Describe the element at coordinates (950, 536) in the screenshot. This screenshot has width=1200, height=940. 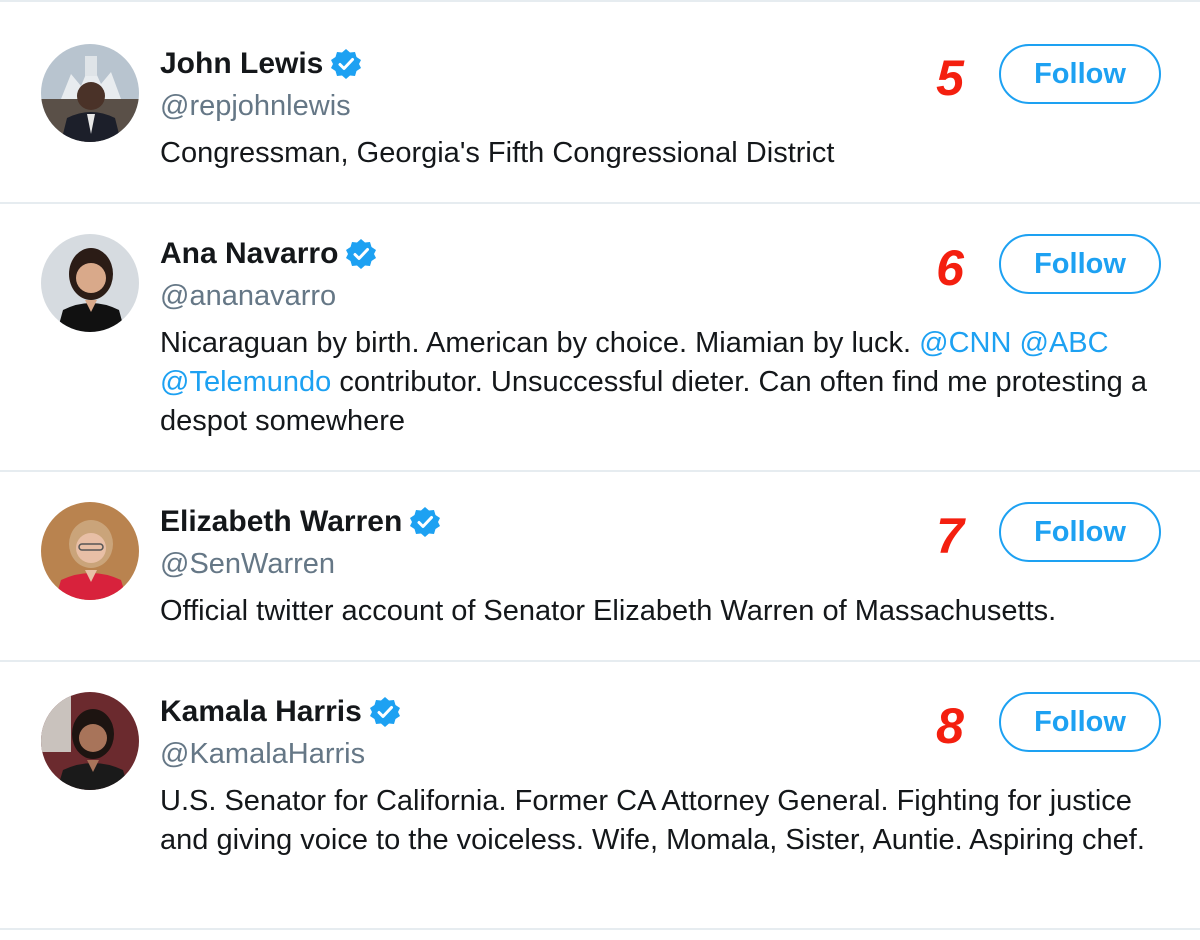
I see `rank-number: 7` at that location.